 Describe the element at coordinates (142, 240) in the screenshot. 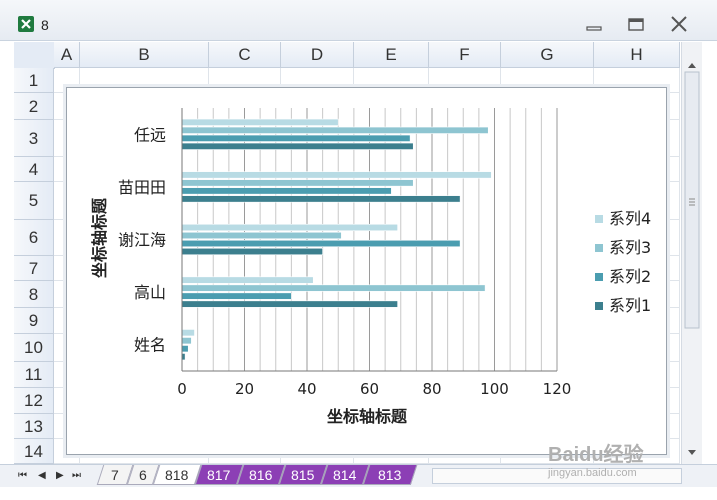

I see `y-category-label: 谢江海` at that location.